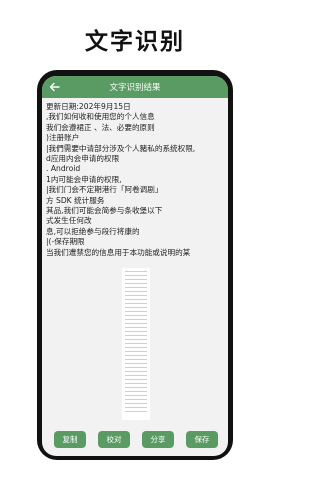 Image resolution: width=320 pixels, height=480 pixels. I want to click on app-bar-title: 文字识别结果, so click(135, 88).